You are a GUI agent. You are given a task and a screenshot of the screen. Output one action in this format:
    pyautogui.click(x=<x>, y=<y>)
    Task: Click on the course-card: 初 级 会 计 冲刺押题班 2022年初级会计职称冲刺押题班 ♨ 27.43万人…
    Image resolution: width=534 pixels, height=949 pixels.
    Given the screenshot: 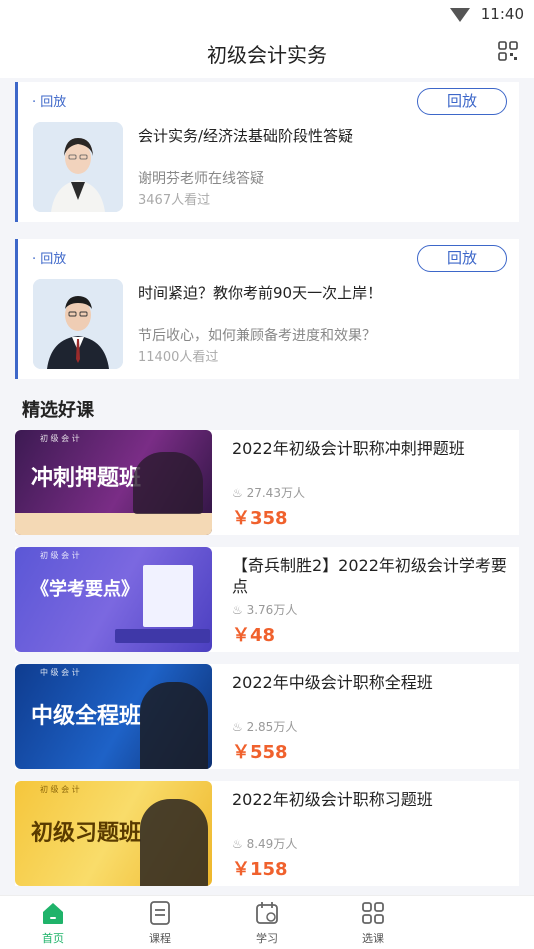 What is the action you would take?
    pyautogui.click(x=267, y=482)
    